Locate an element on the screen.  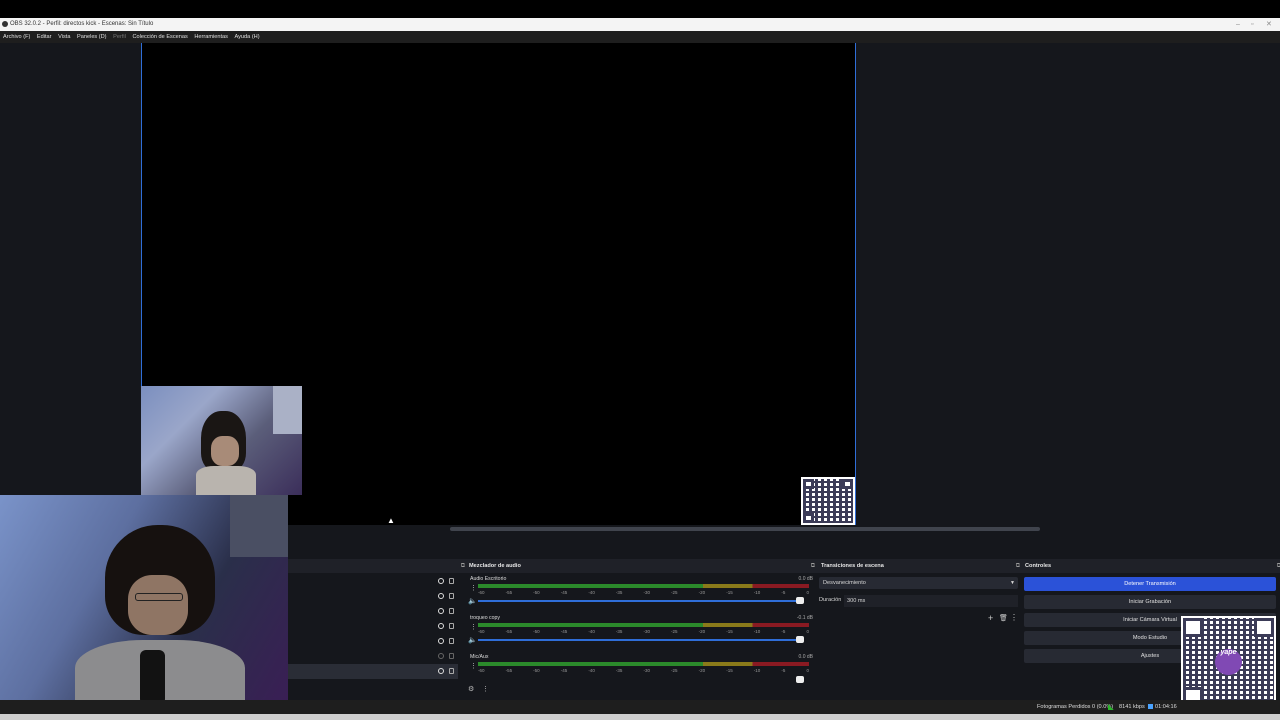
menu-vista: Vista is located at coordinates (64, 37).